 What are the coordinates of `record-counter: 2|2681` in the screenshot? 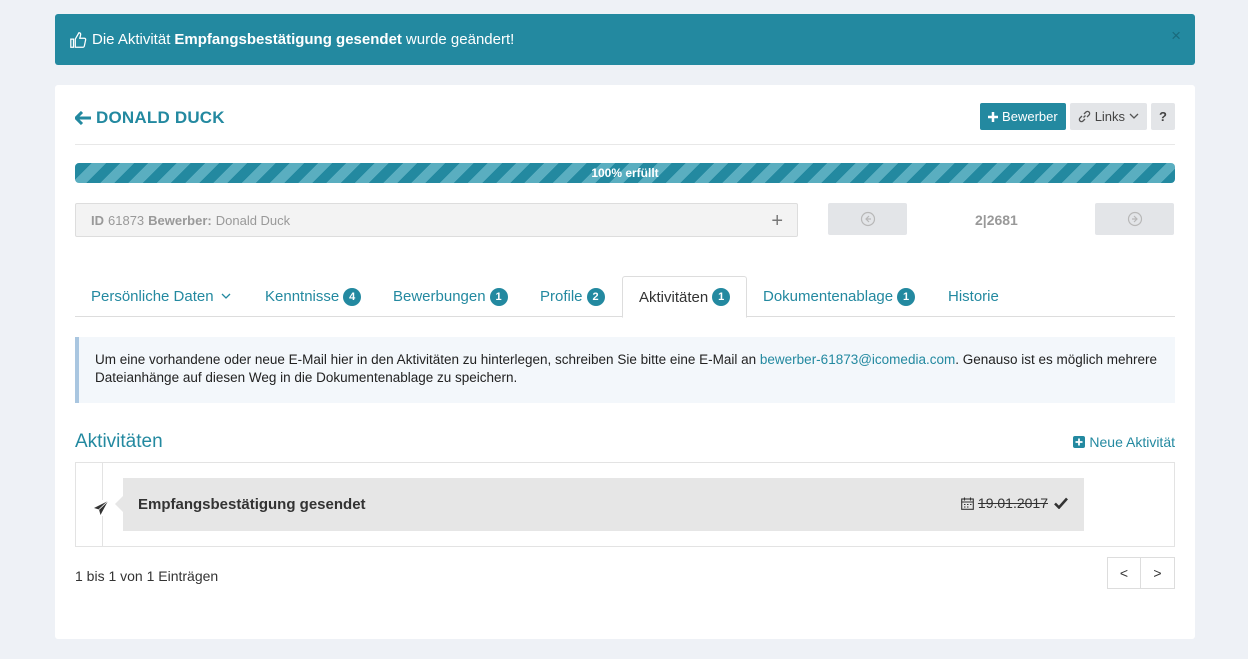 It's located at (996, 220).